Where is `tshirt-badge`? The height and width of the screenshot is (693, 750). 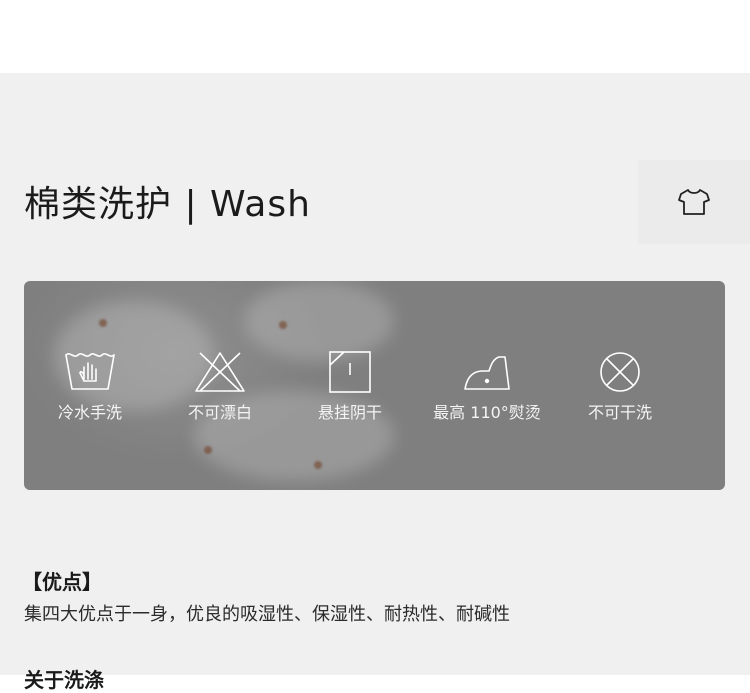 tshirt-badge is located at coordinates (694, 202).